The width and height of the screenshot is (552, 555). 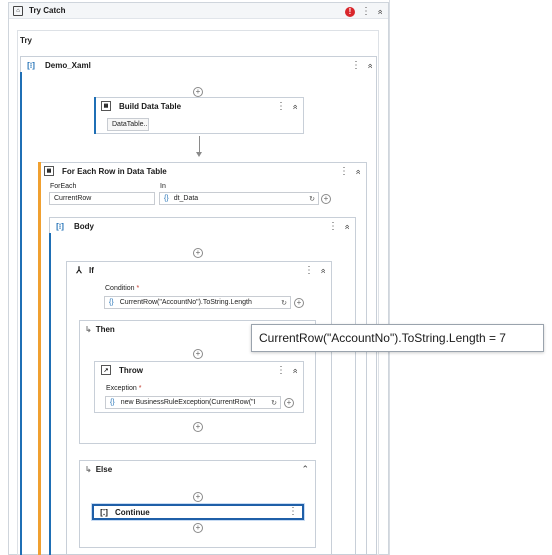 What do you see at coordinates (91, 270) in the screenshot?
I see `if-title: If` at bounding box center [91, 270].